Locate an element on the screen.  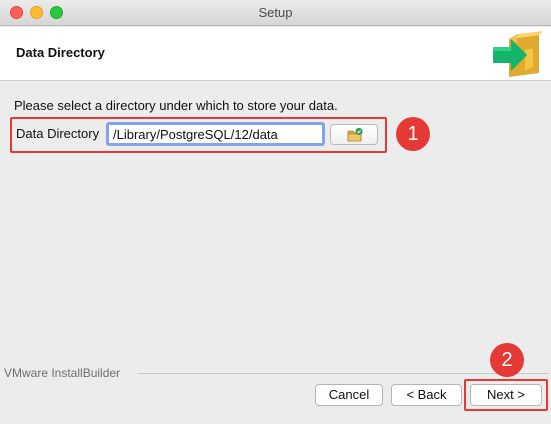
annotation-badge-2: 2 is located at coordinates (507, 360).